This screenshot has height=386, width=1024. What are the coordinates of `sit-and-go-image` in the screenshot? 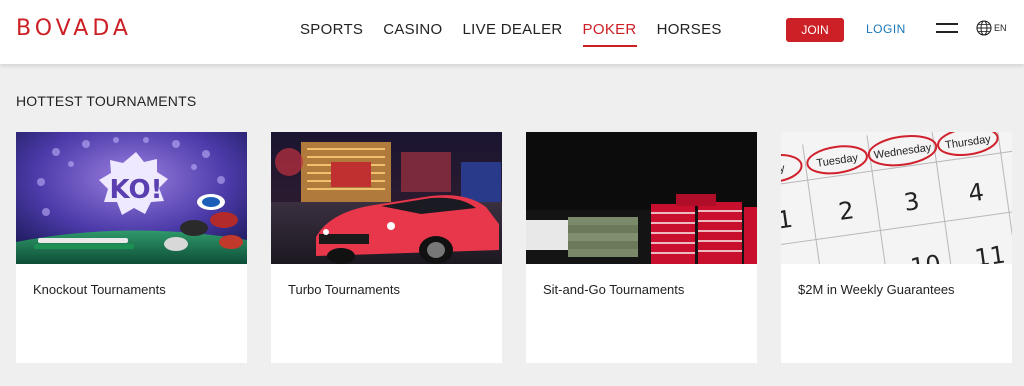 It's located at (641, 198).